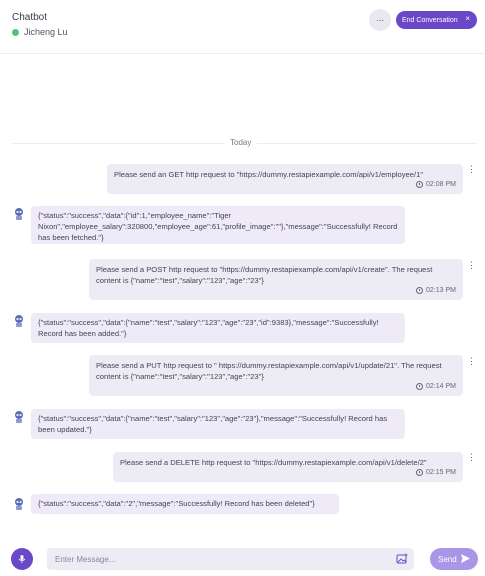 Image resolution: width=485 pixels, height=576 pixels. I want to click on close-icon: ×, so click(467, 18).